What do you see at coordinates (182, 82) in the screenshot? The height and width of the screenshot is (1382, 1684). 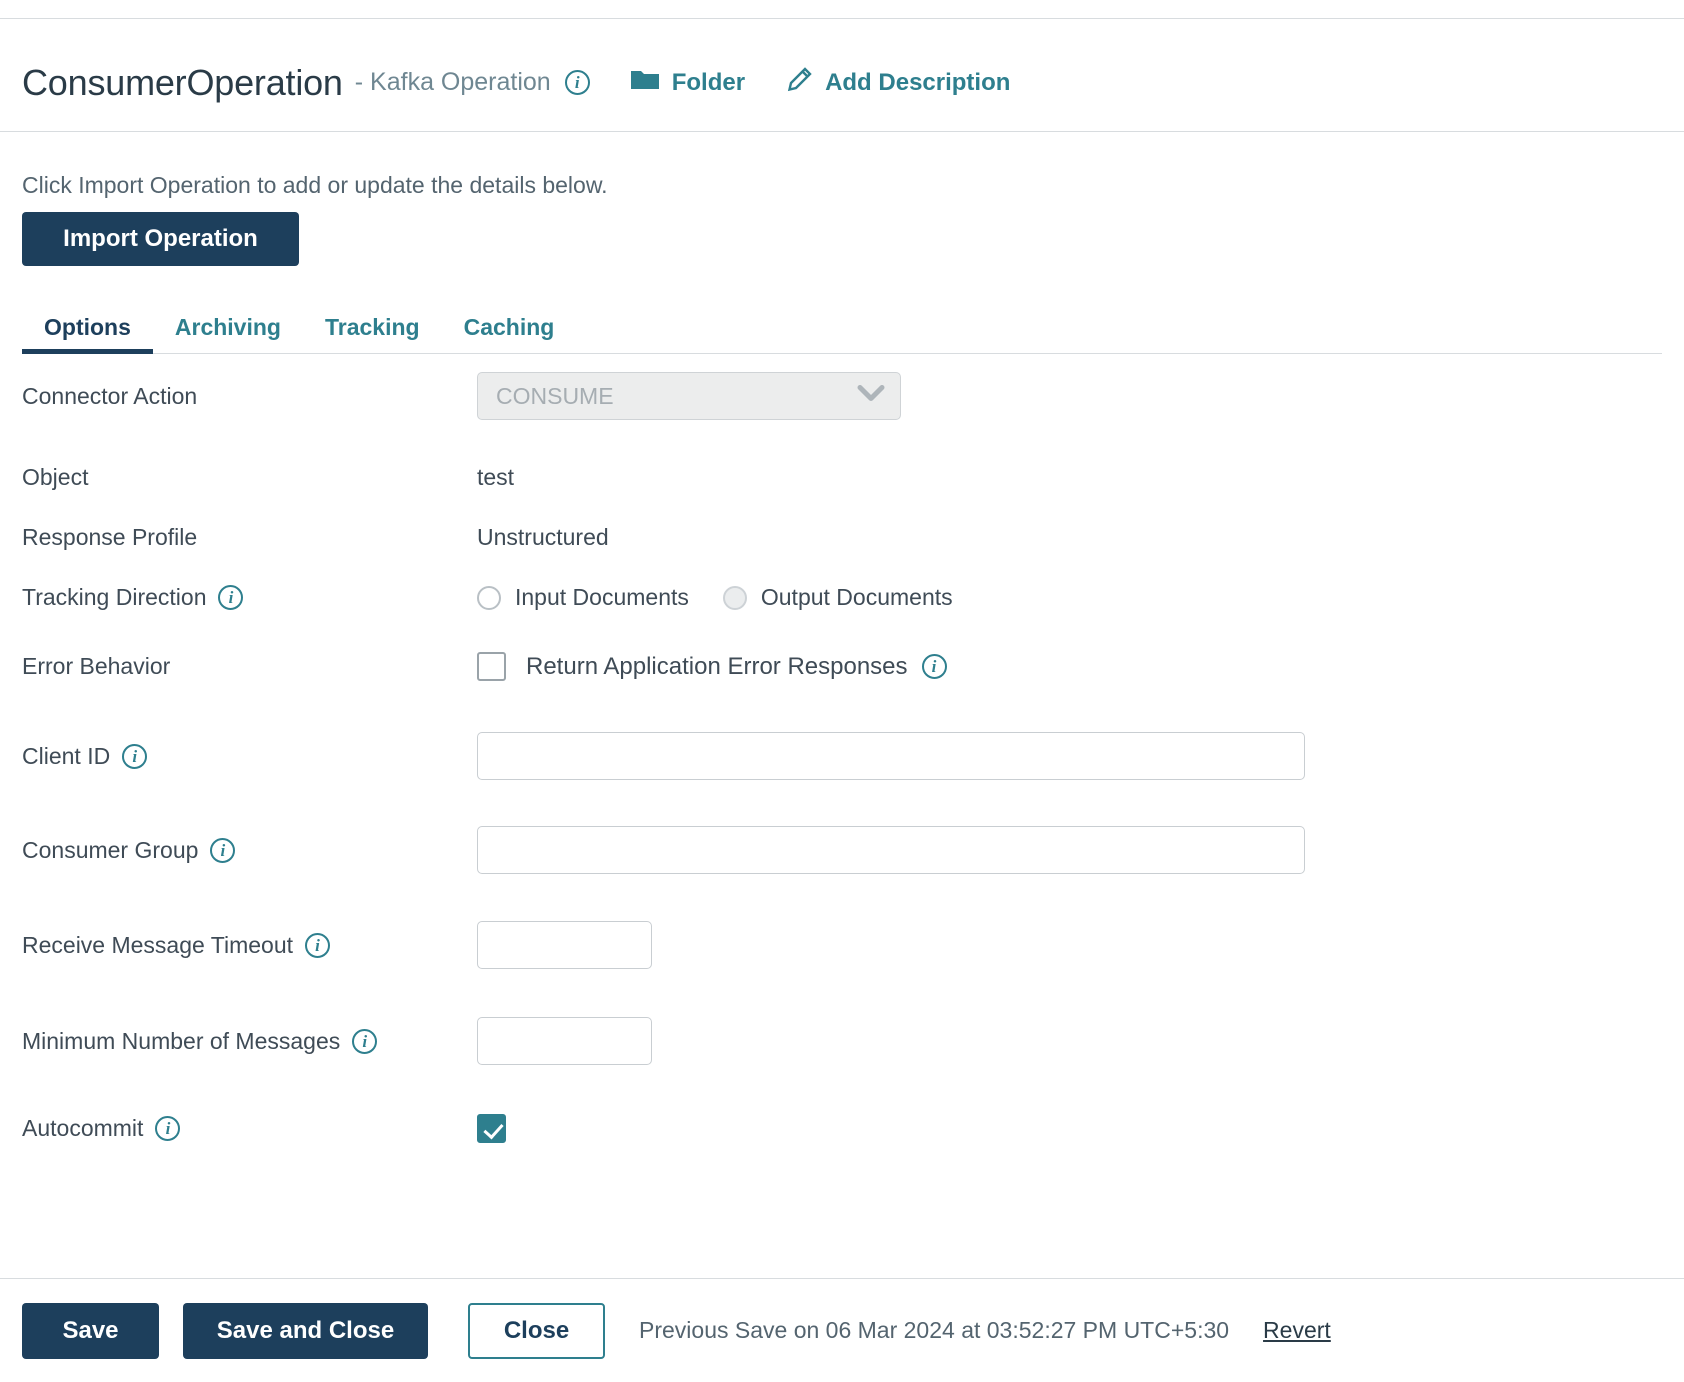 I see `page-title: ConsumerOperation` at bounding box center [182, 82].